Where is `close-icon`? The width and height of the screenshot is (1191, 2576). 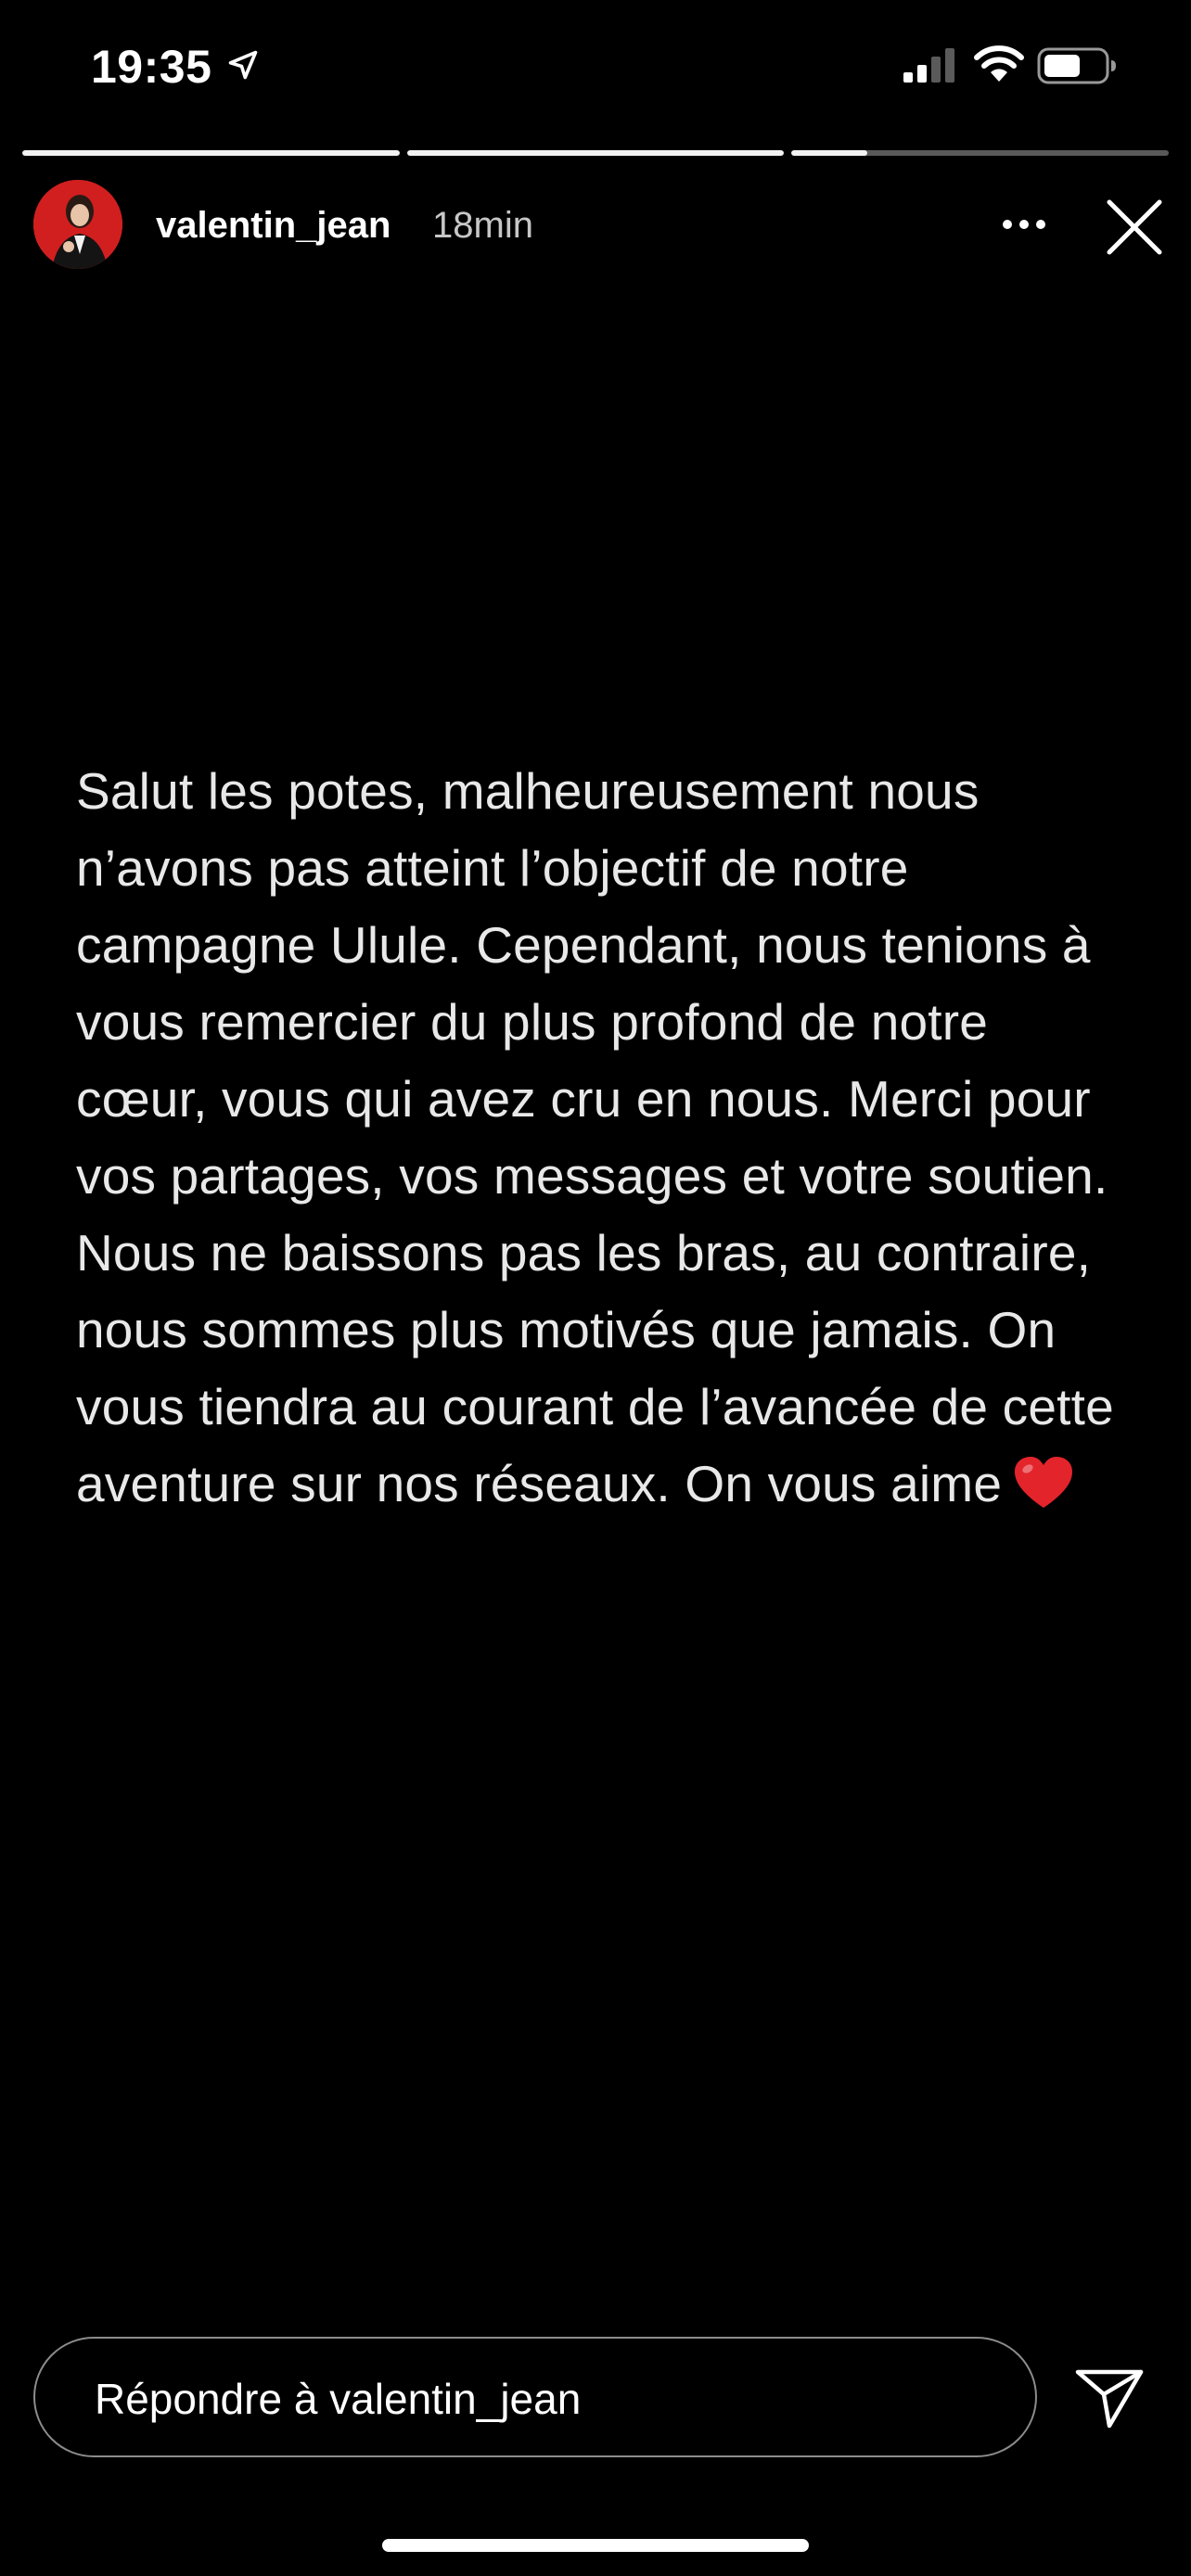
close-icon is located at coordinates (1134, 227).